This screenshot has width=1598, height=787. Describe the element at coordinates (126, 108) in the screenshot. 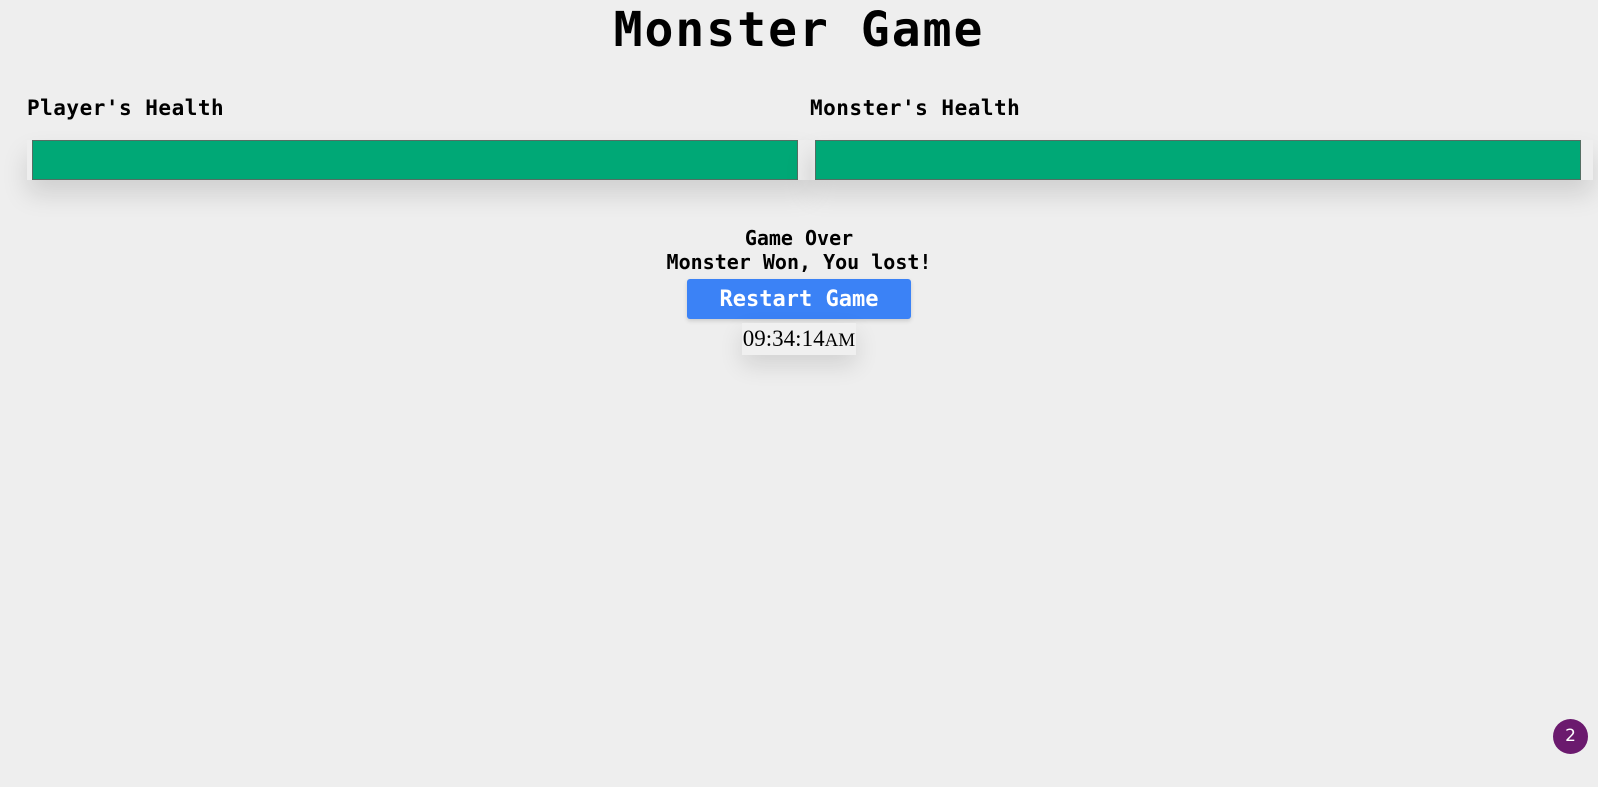

I see `player-health-label: Player's Health` at that location.